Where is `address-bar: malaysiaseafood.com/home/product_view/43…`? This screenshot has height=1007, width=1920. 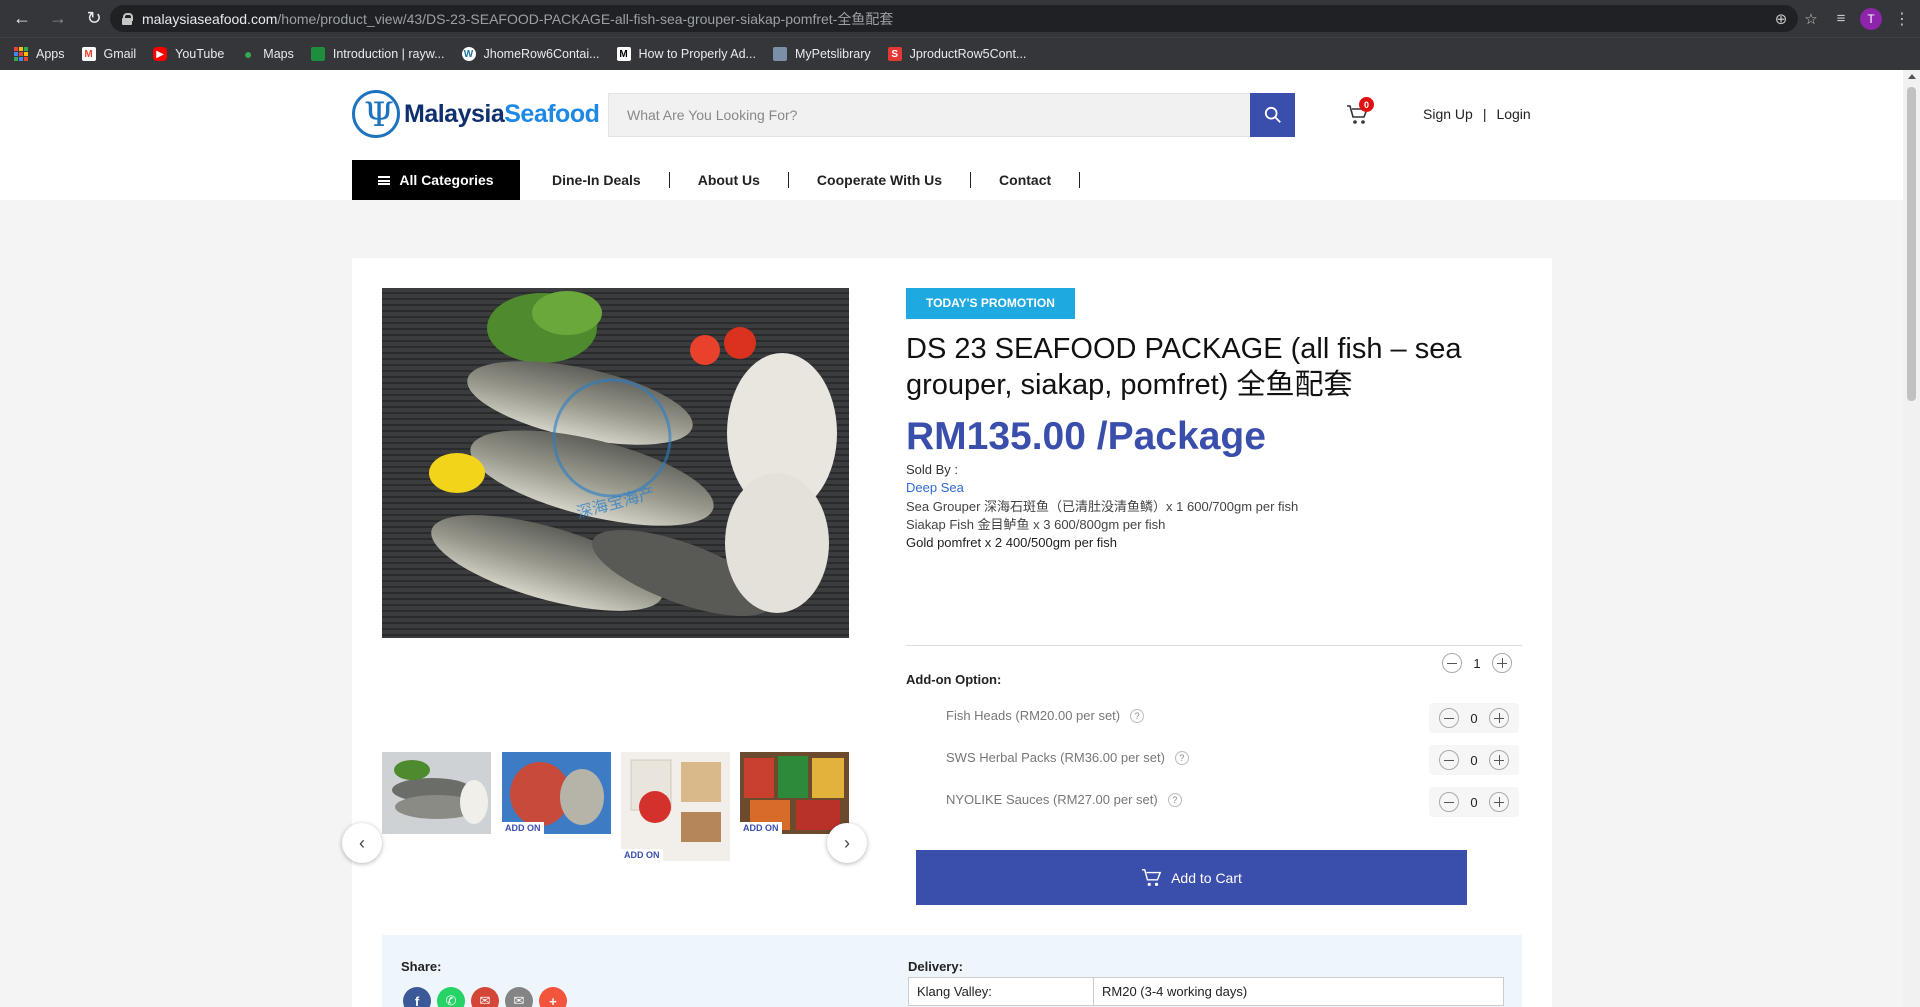 address-bar: malaysiaseafood.com/home/product_view/43… is located at coordinates (954, 18).